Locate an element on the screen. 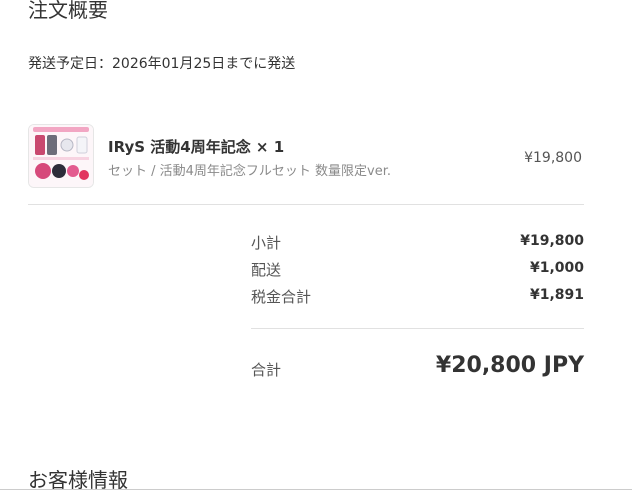 The width and height of the screenshot is (632, 490). product-set-thumbnail-icon is located at coordinates (61, 156).